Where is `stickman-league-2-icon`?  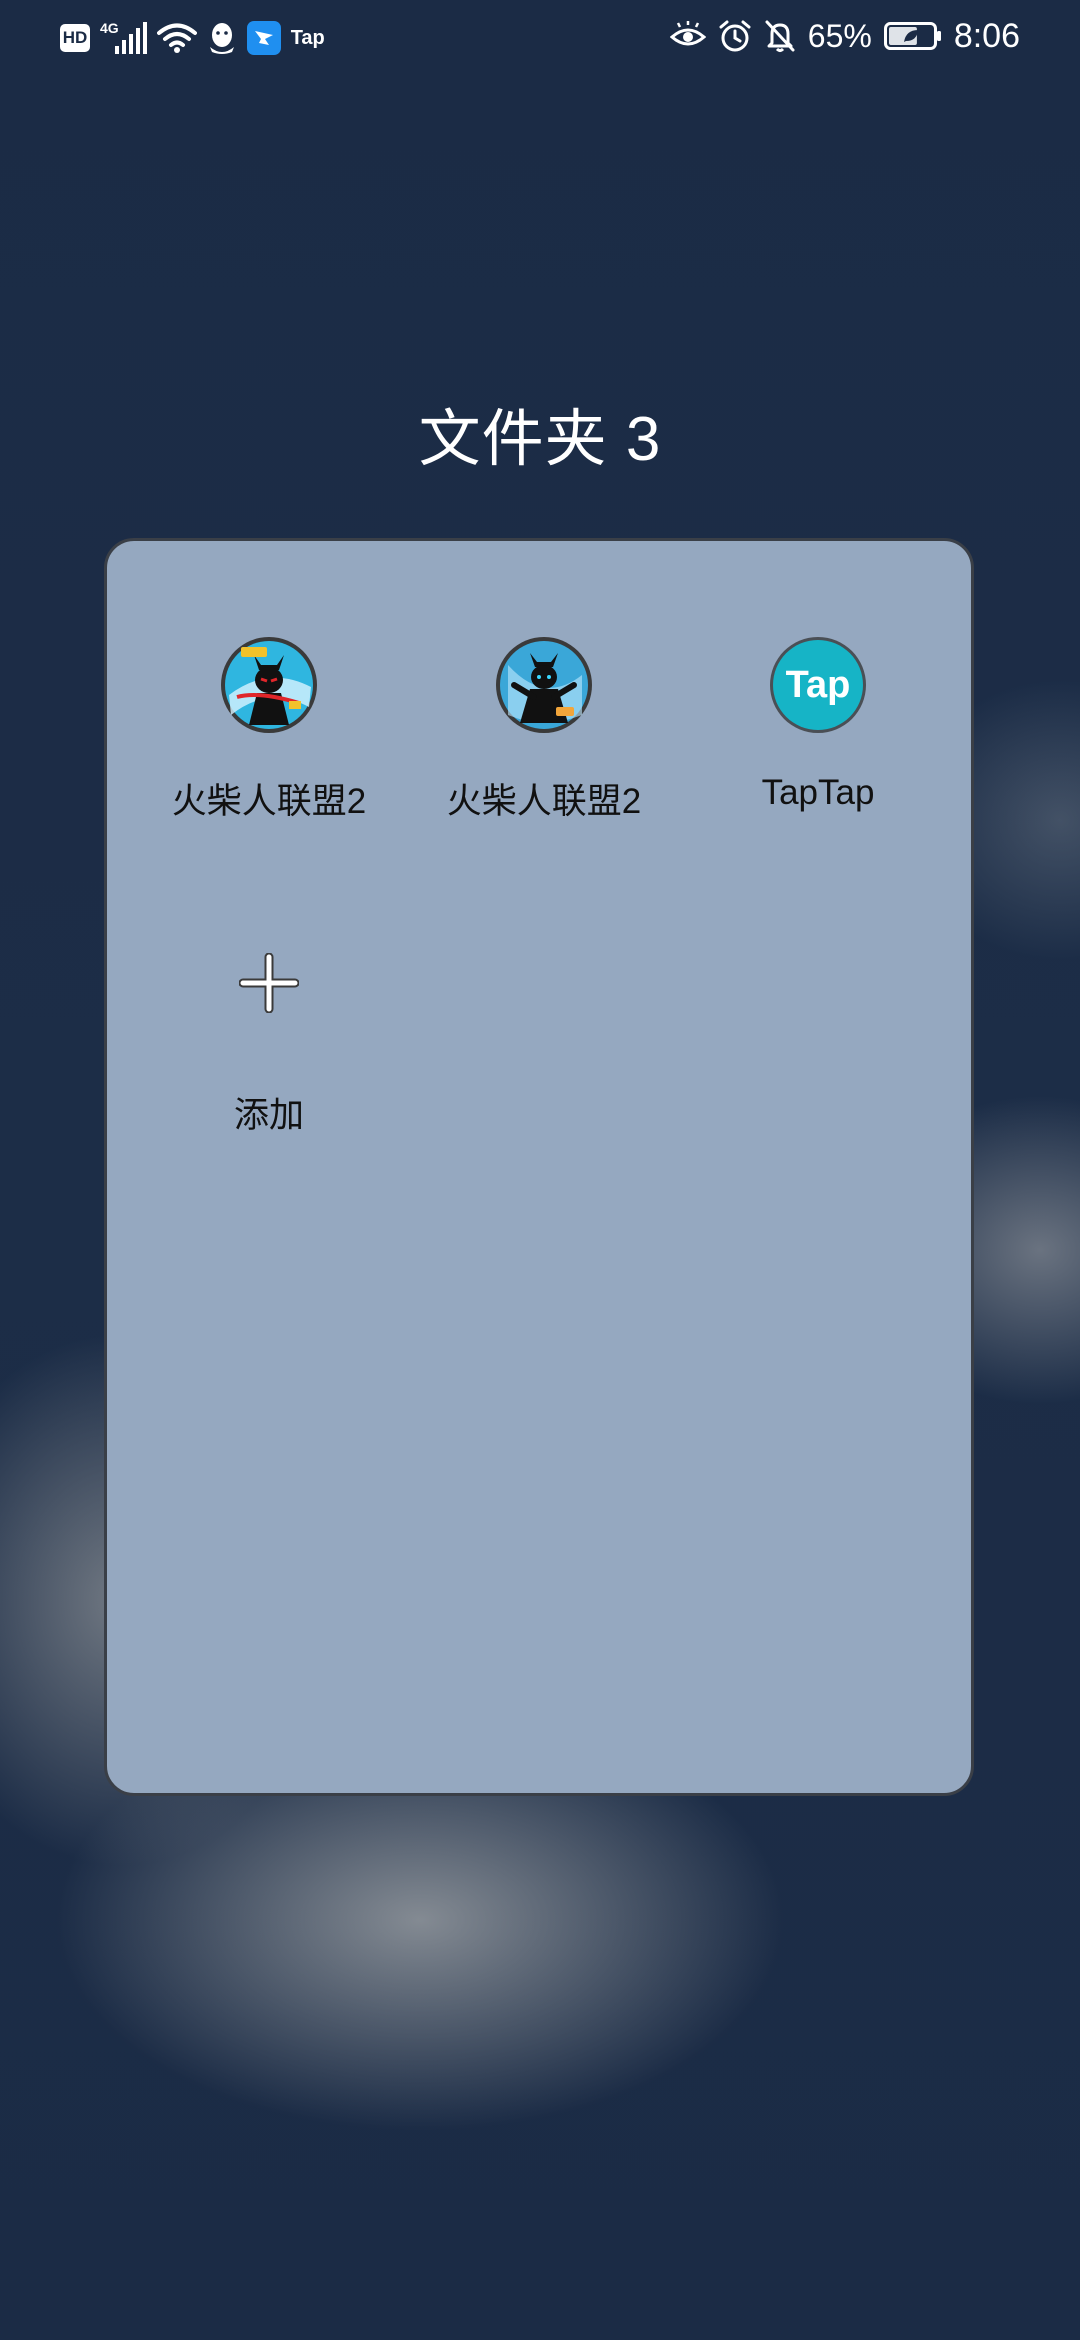 stickman-league-2-icon is located at coordinates (269, 685).